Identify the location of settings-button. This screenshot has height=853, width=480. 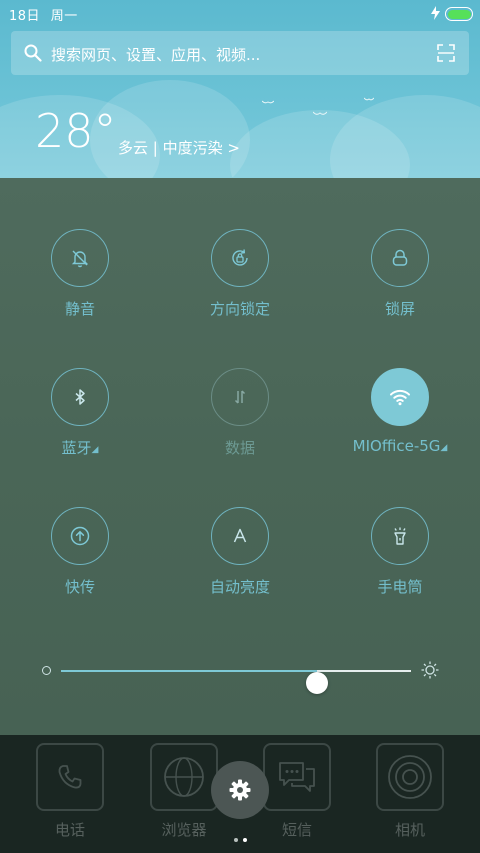
(240, 790).